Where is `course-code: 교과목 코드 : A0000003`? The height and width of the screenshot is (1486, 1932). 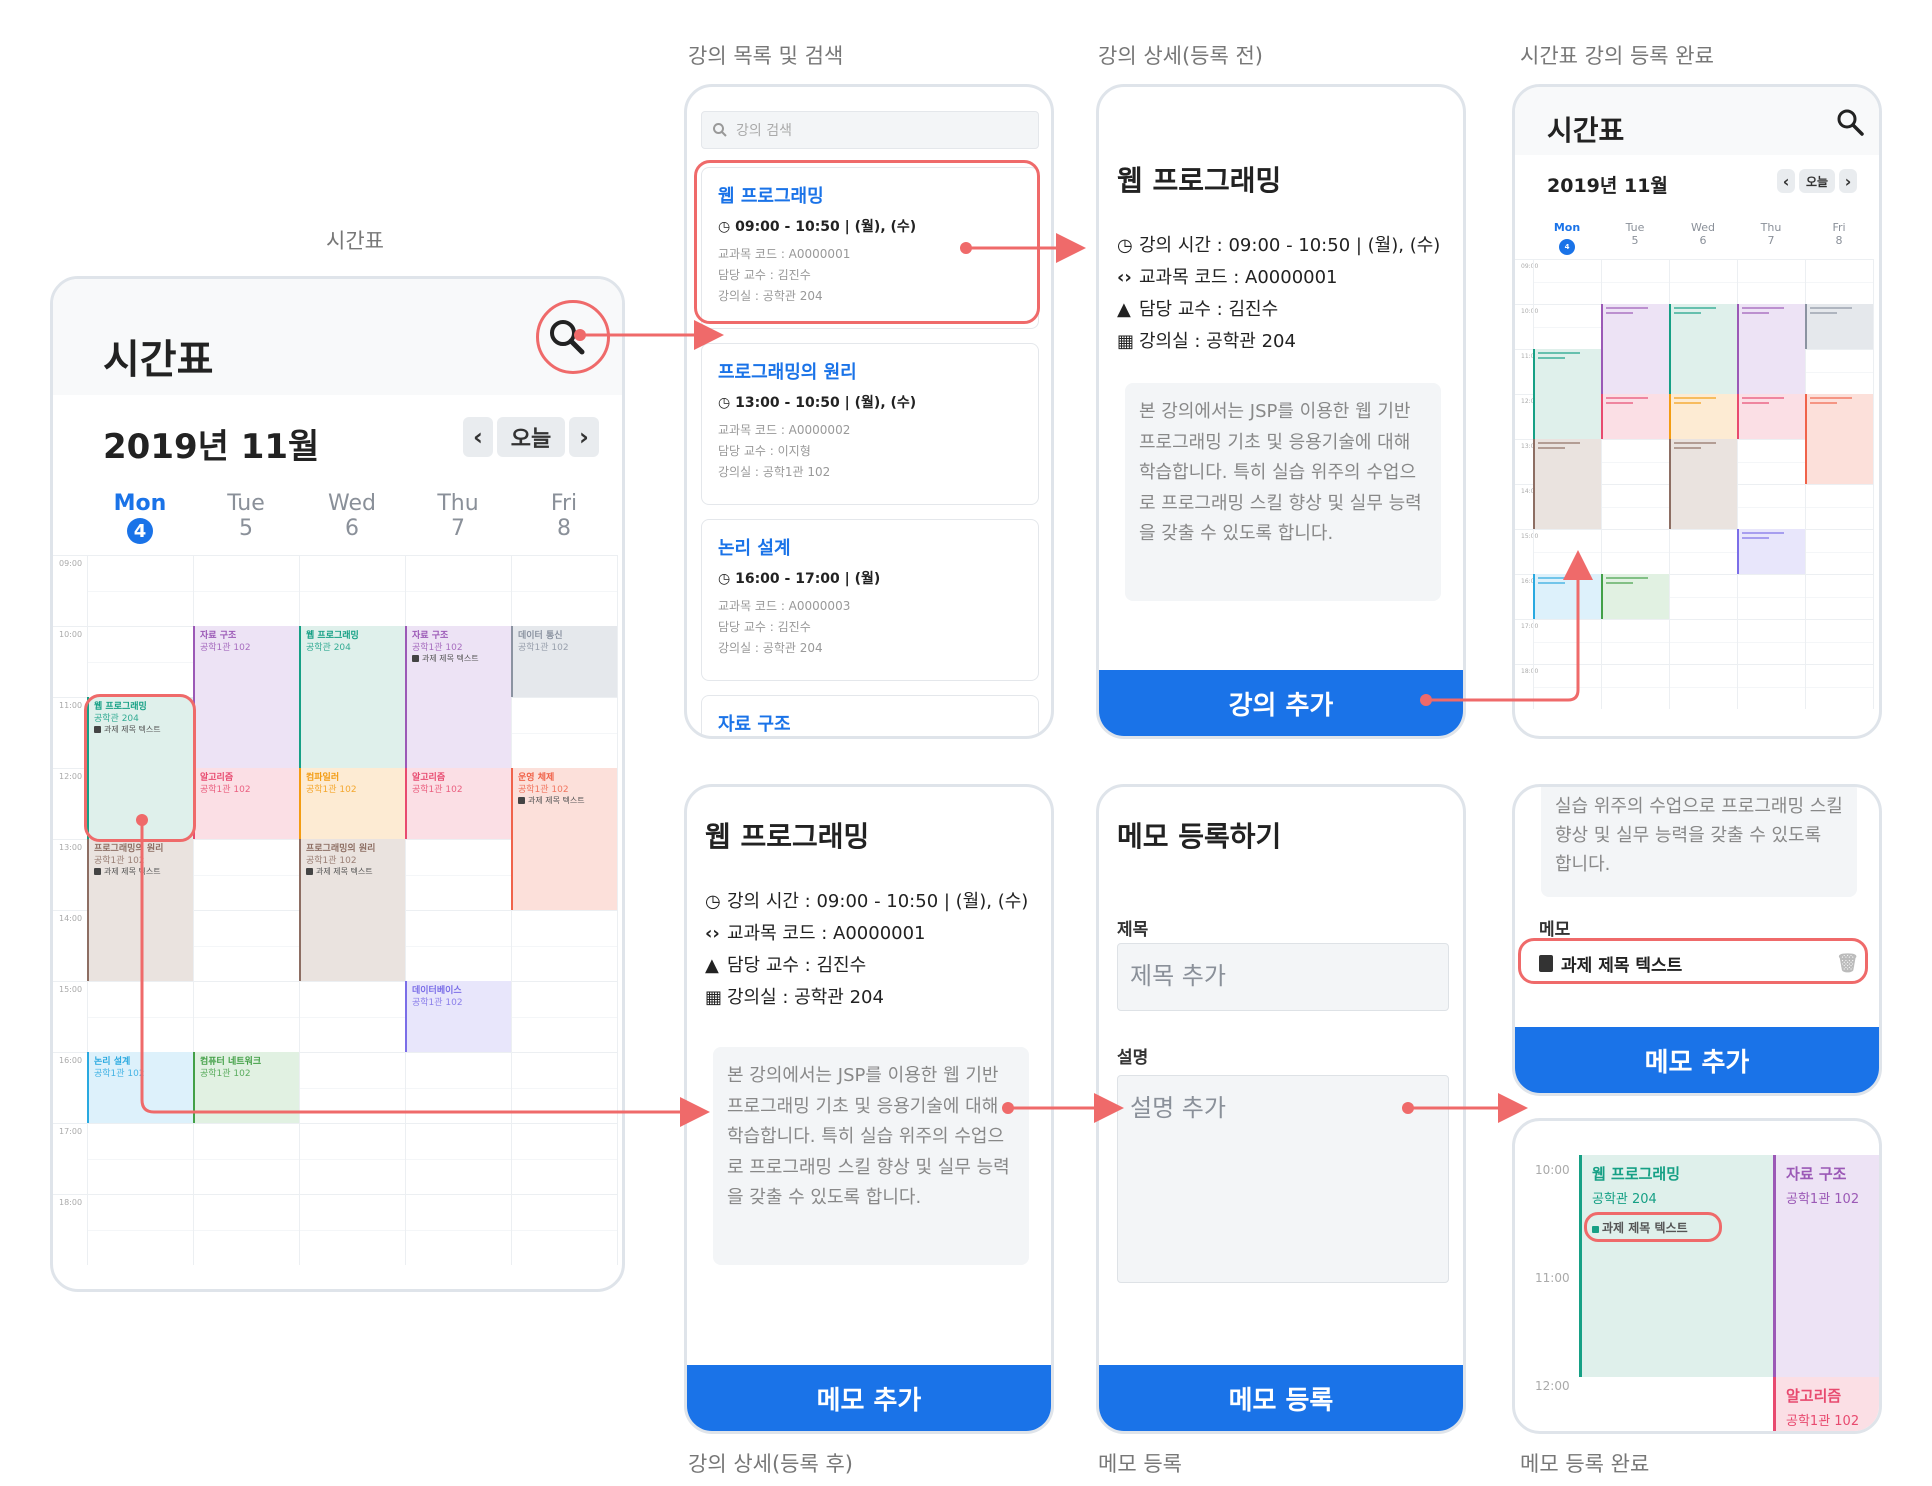 course-code: 교과목 코드 : A0000003 is located at coordinates (784, 606).